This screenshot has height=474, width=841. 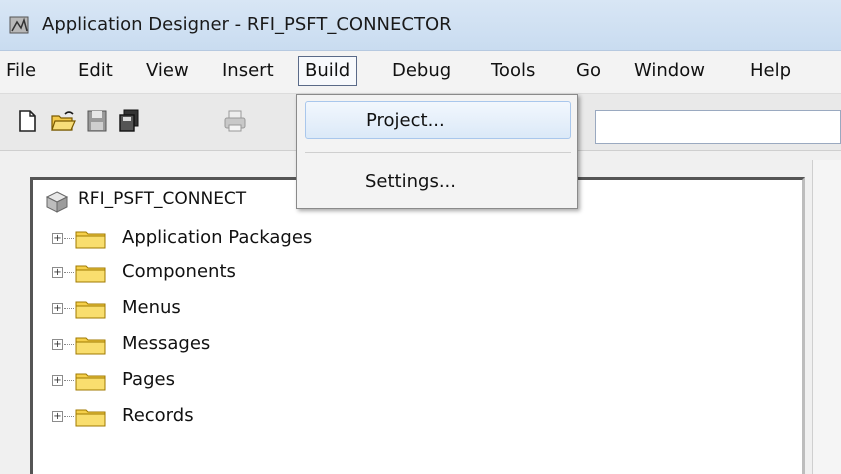 What do you see at coordinates (217, 237) in the screenshot?
I see `tree-node-label: Application Packages` at bounding box center [217, 237].